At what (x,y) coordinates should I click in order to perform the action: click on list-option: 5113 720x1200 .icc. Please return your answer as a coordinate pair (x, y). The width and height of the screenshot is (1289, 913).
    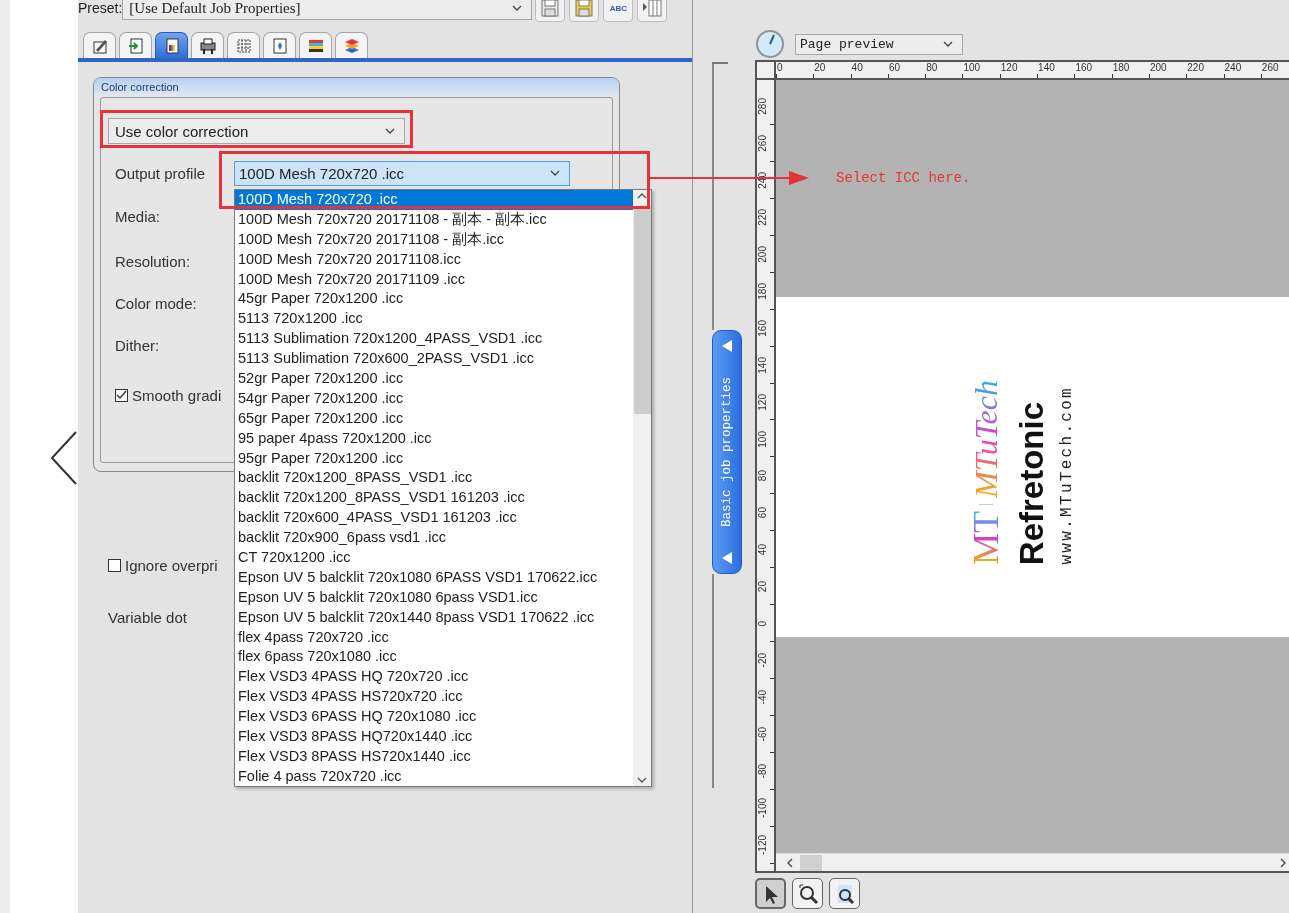
    Looking at the image, I should click on (434, 319).